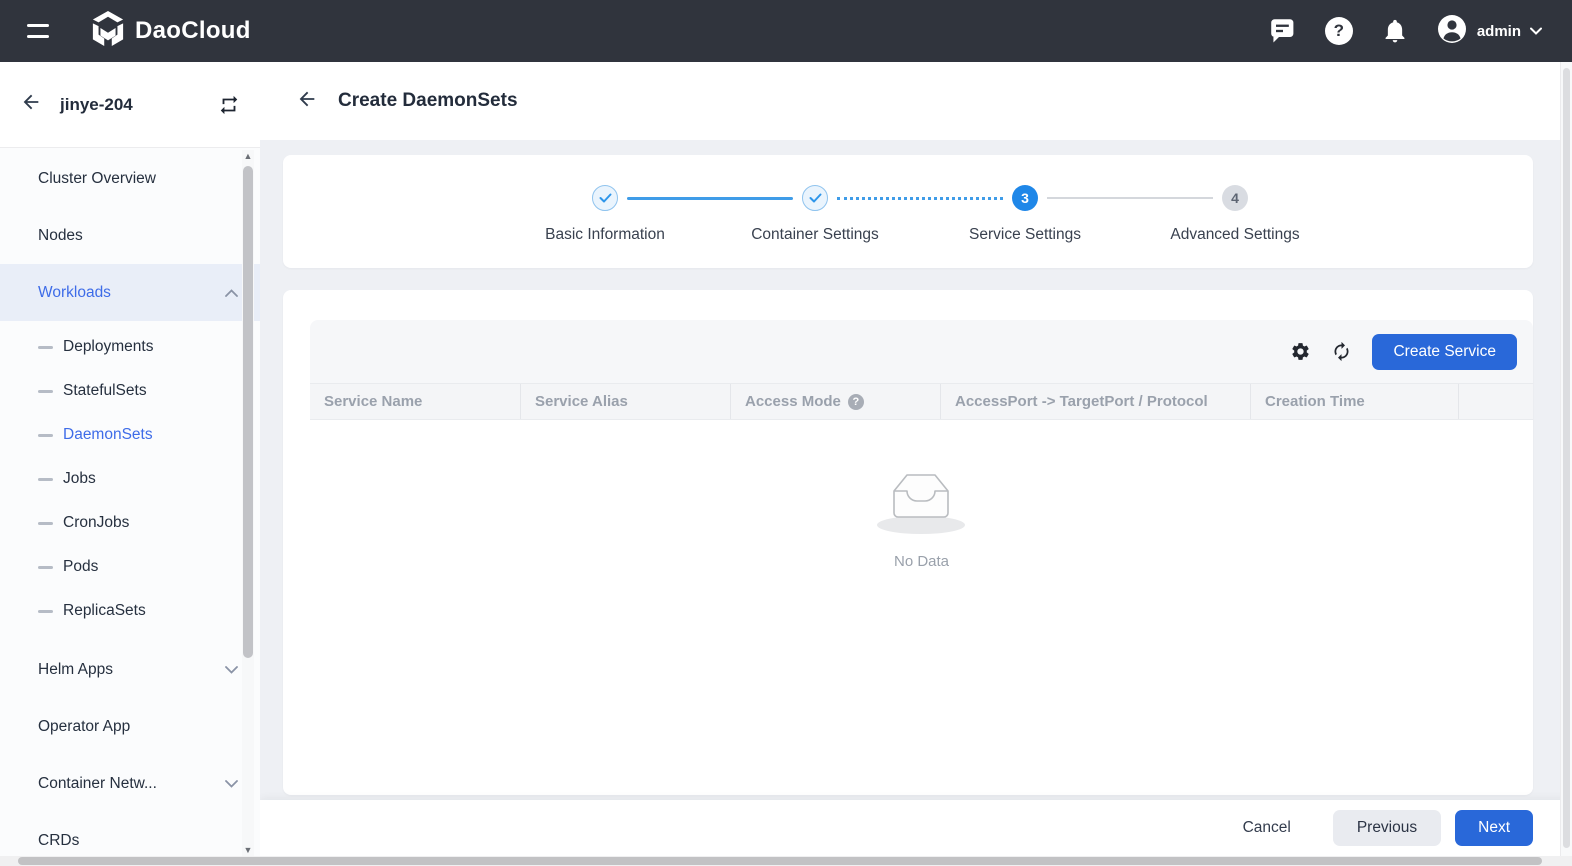 The image size is (1572, 866). I want to click on column-header-creation-time: Creation Time, so click(1354, 401).